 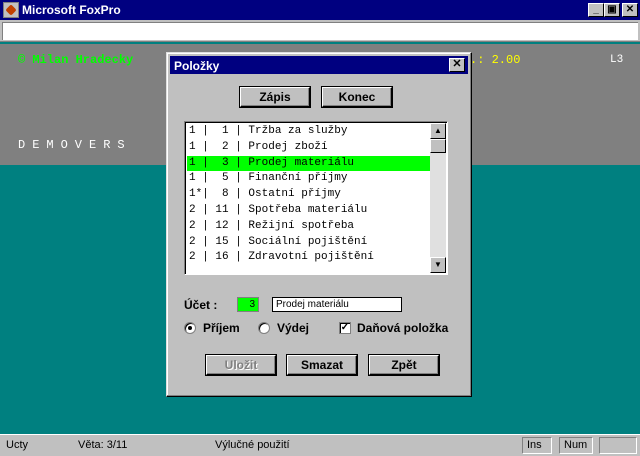 What do you see at coordinates (320, 10) in the screenshot?
I see `title-bar: Microsoft FoxPro _ ▣ ✕` at bounding box center [320, 10].